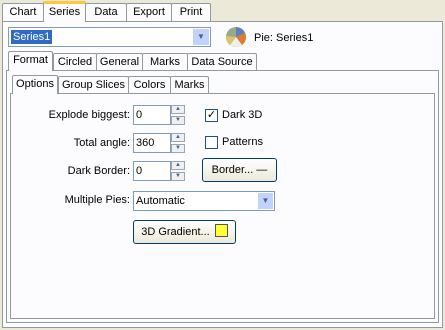 This screenshot has height=330, width=445. I want to click on tab-series: Series, so click(64, 11).